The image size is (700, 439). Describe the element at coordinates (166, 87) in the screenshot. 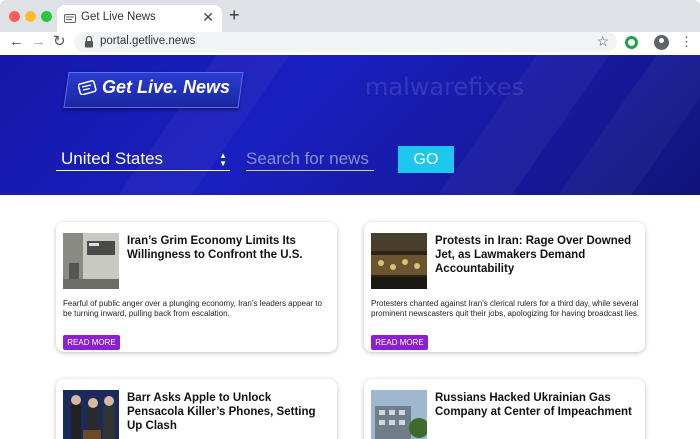

I see `logo-text: Get Live. News` at that location.